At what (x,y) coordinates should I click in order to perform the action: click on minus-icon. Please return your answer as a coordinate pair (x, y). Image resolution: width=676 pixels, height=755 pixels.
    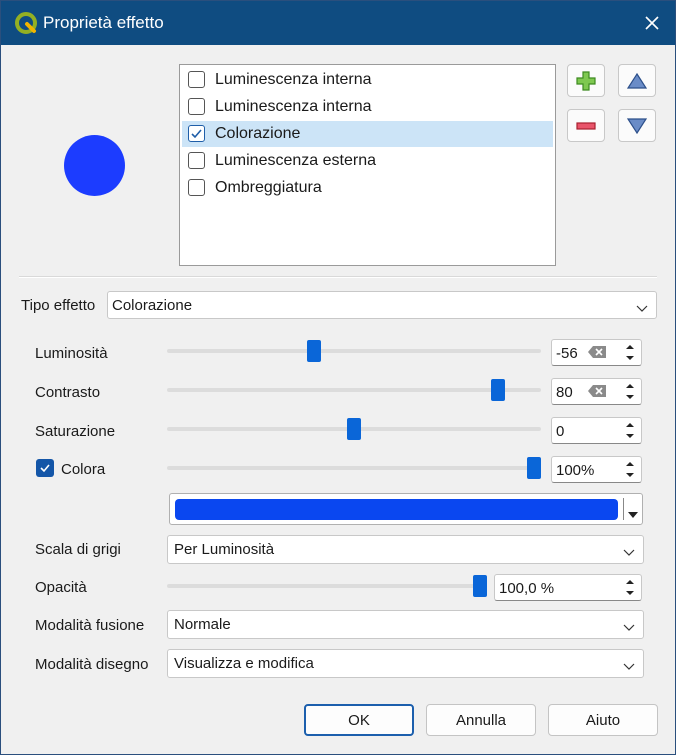
    Looking at the image, I should click on (586, 125).